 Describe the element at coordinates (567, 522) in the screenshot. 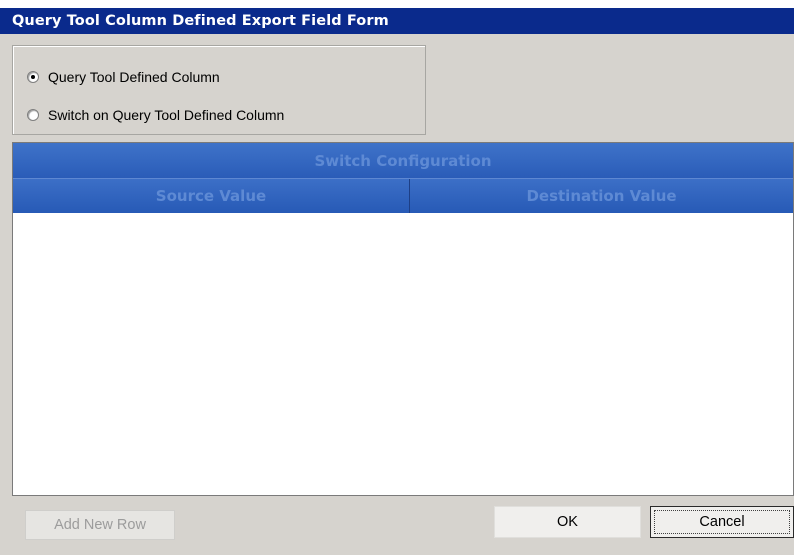

I see `ok-button: OK` at that location.